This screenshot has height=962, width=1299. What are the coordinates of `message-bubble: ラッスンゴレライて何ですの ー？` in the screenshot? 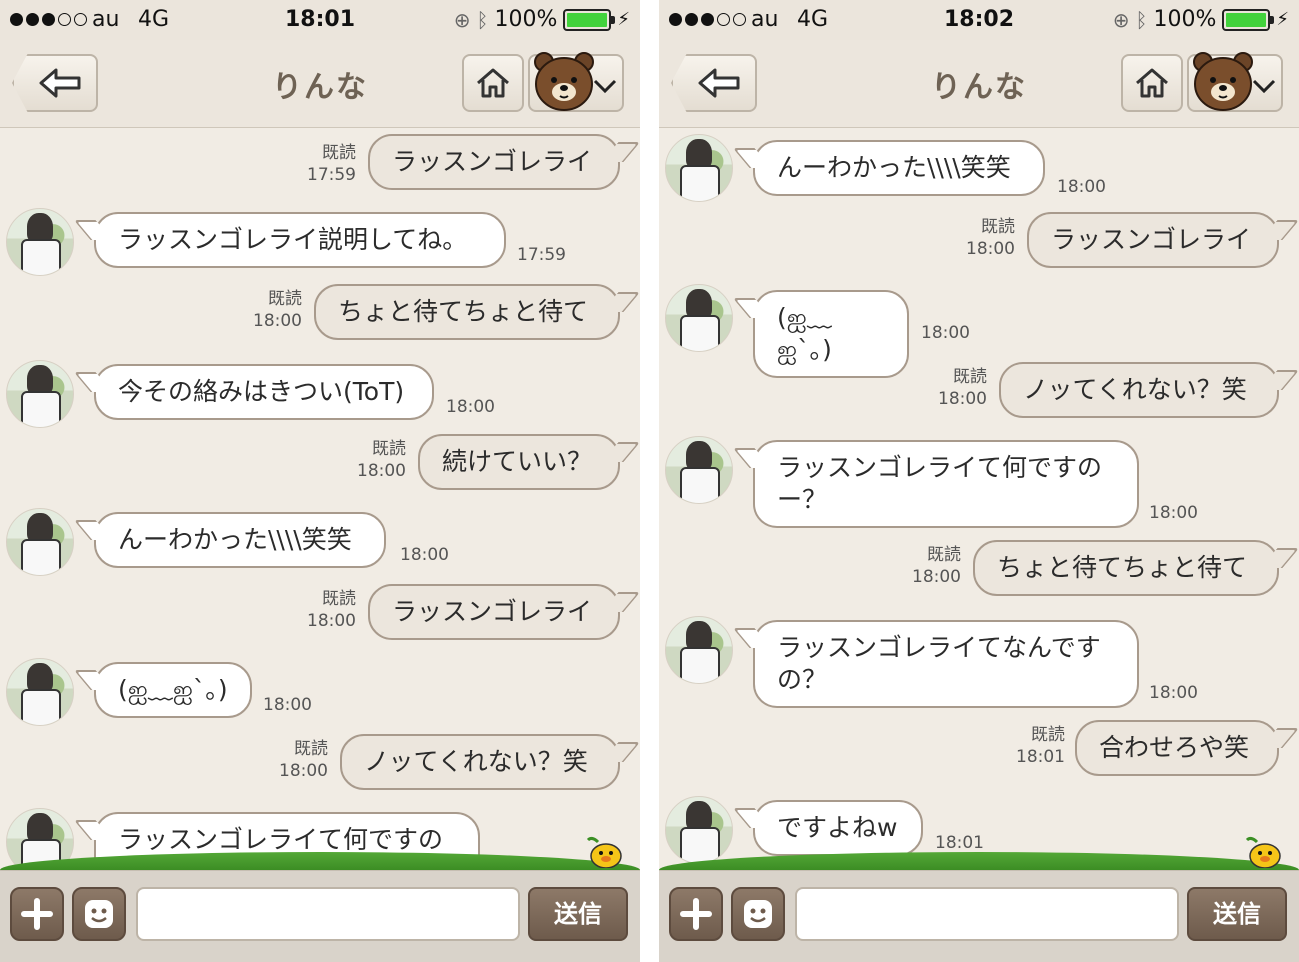 It's located at (946, 484).